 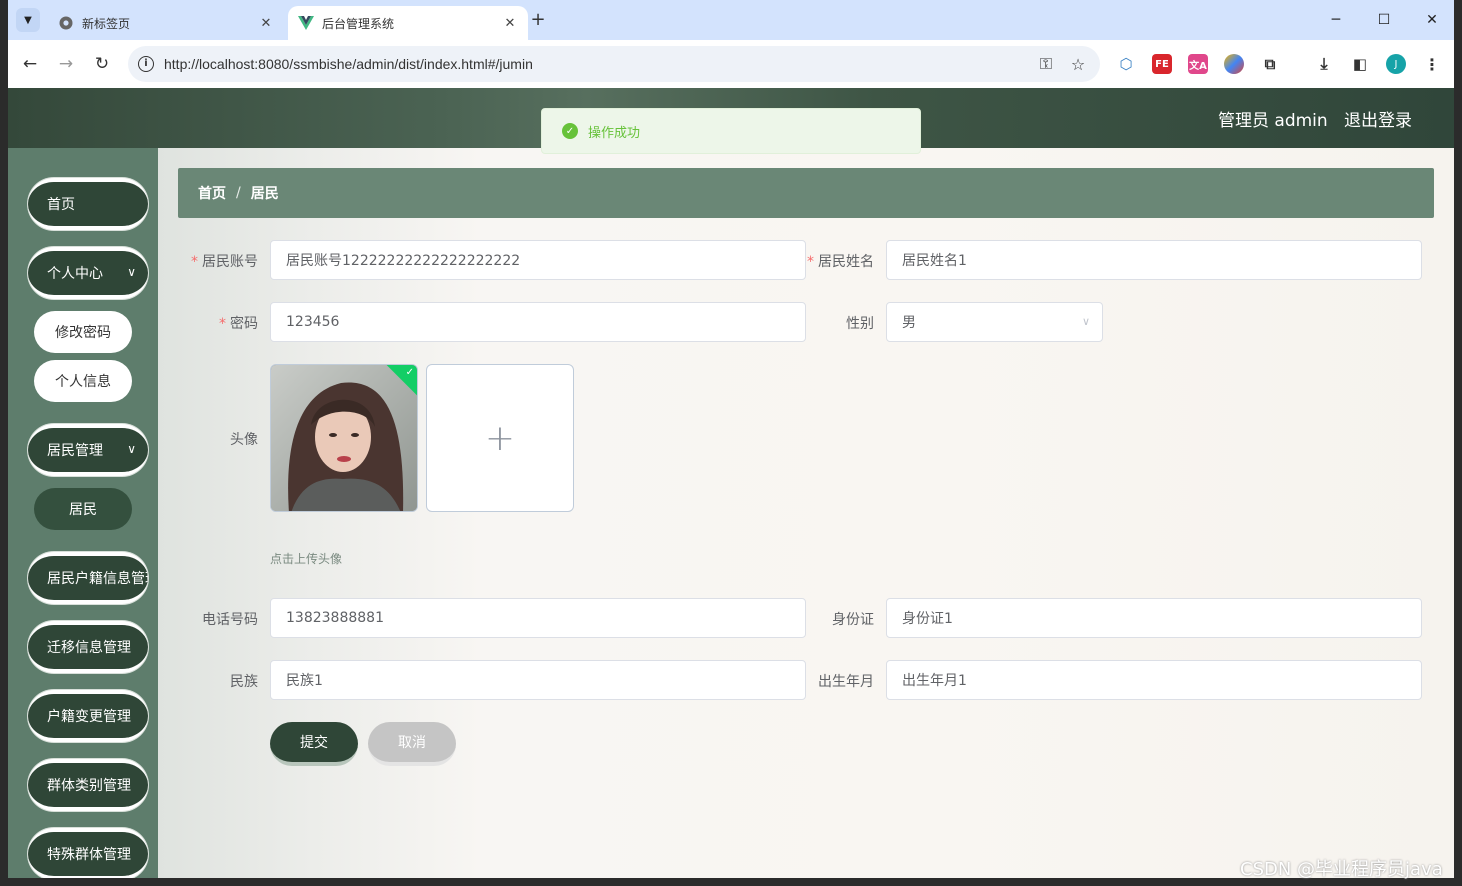 What do you see at coordinates (538, 618) in the screenshot?
I see `phone-input: 13823888881` at bounding box center [538, 618].